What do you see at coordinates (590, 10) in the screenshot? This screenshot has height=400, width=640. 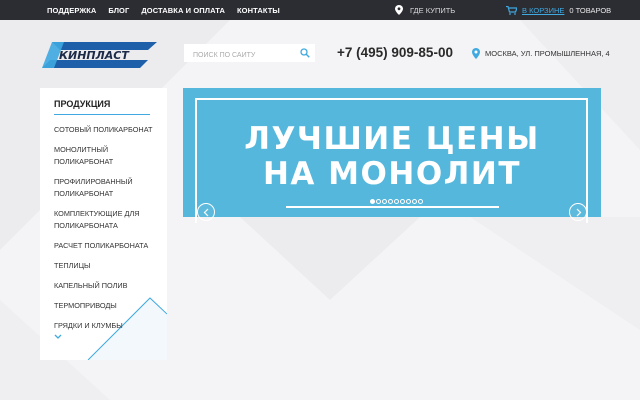 I see `cart-count: 0 ТОВАРОВ` at bounding box center [590, 10].